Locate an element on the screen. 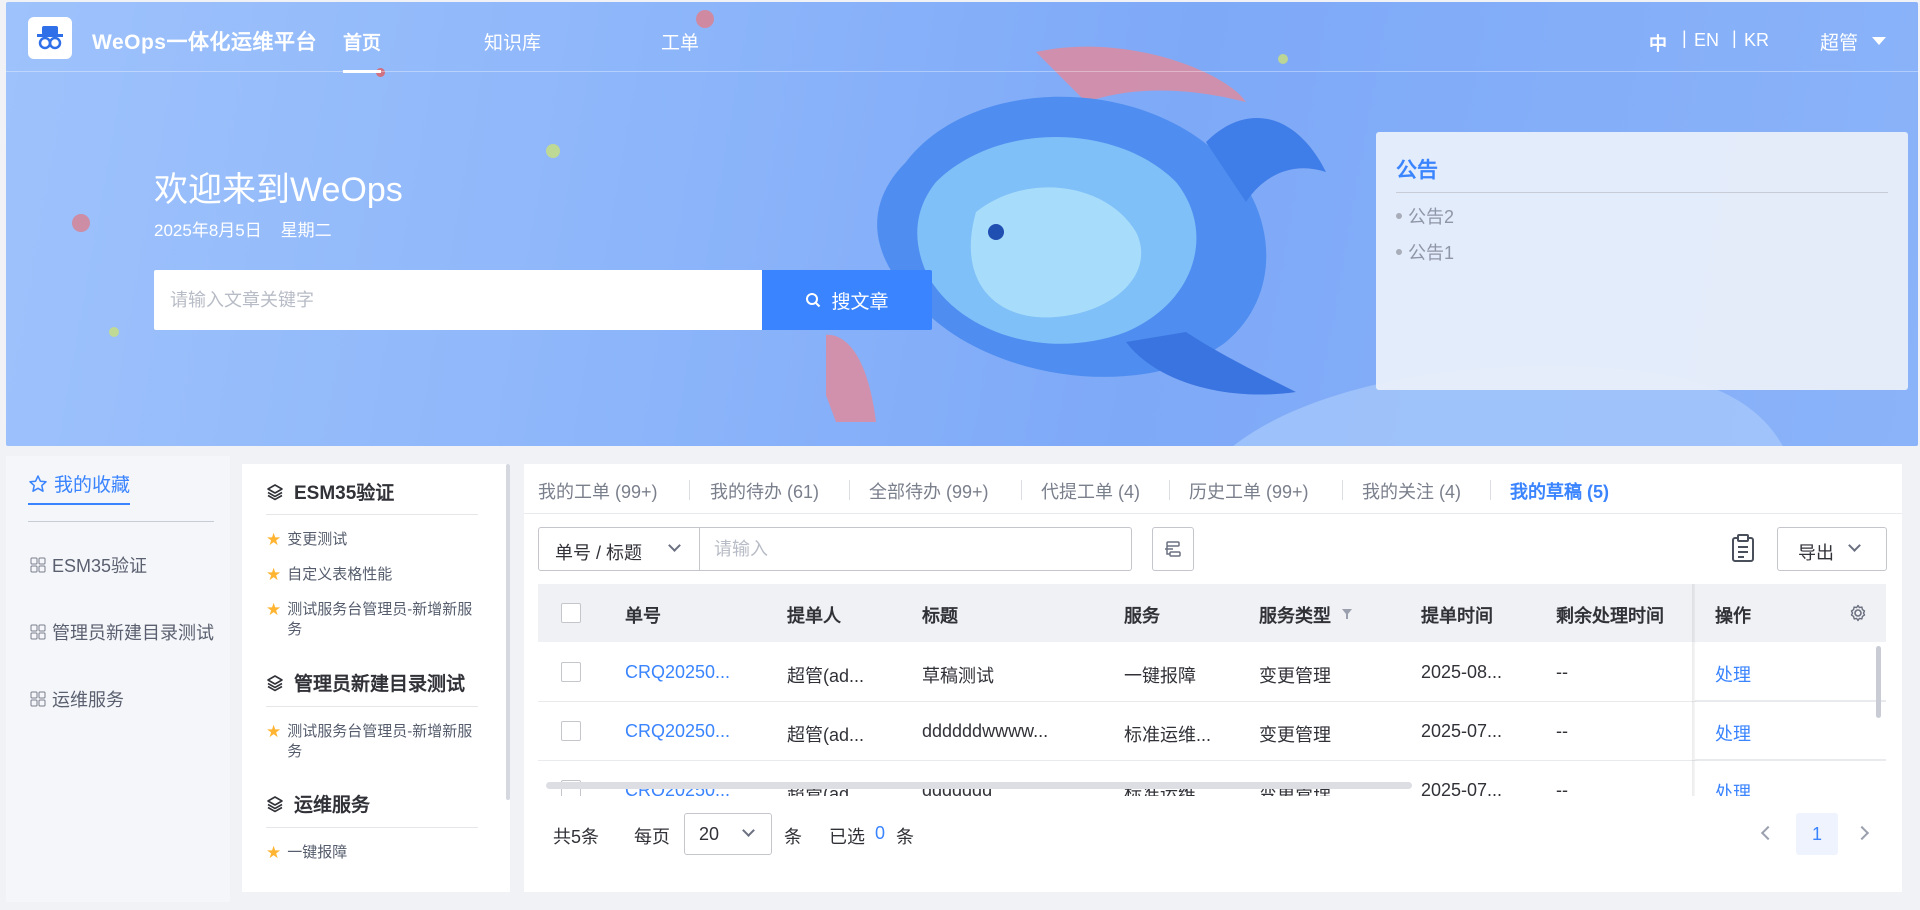 Image resolution: width=1920 pixels, height=910 pixels. clipboard-button is located at coordinates (1743, 548).